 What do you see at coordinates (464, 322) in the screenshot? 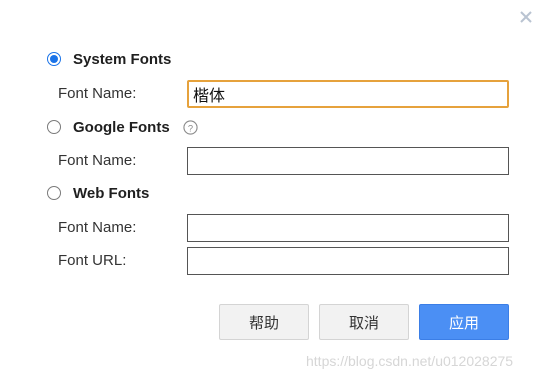
I see `apply-button: 应用` at bounding box center [464, 322].